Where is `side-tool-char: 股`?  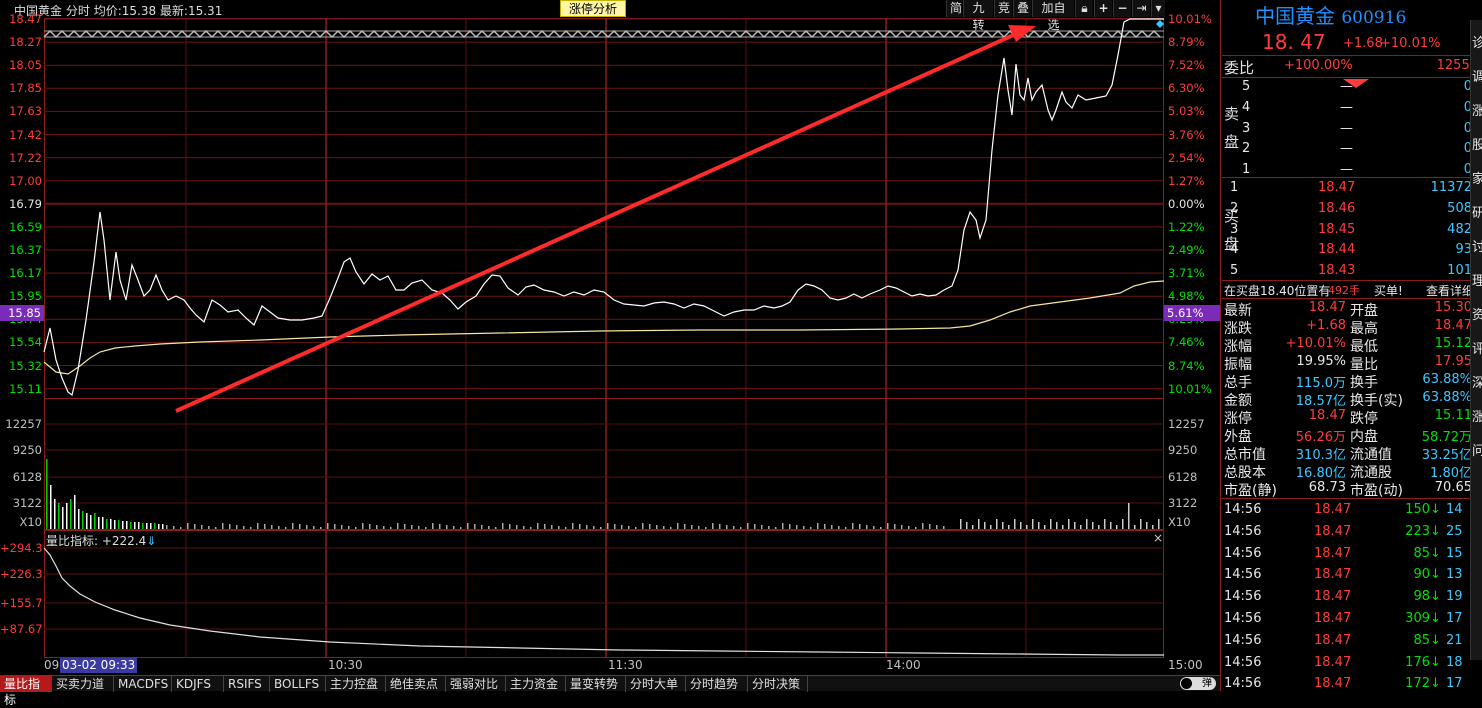 side-tool-char: 股 is located at coordinates (1477, 143).